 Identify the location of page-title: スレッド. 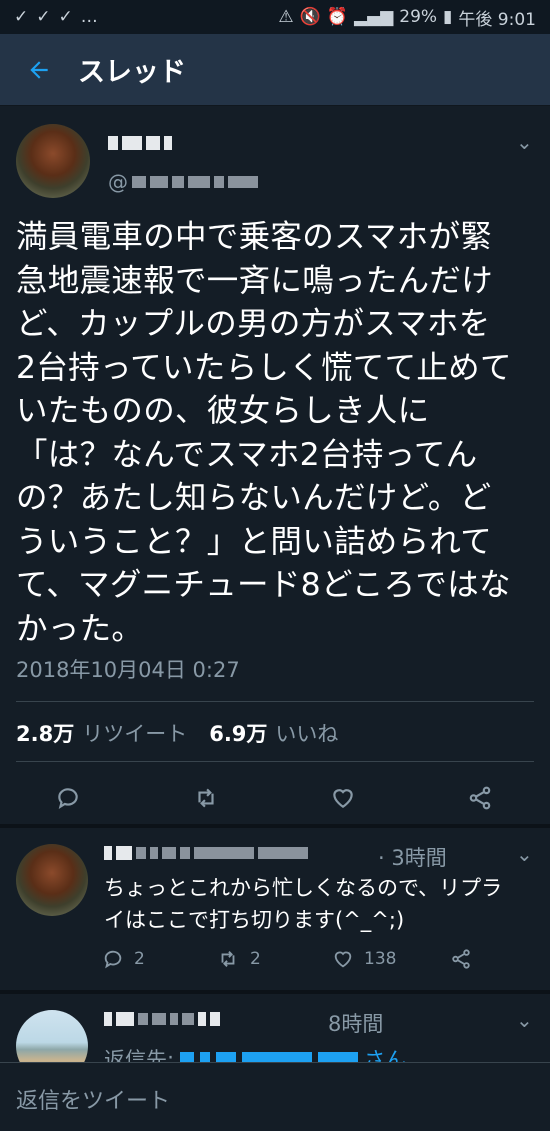
(132, 72).